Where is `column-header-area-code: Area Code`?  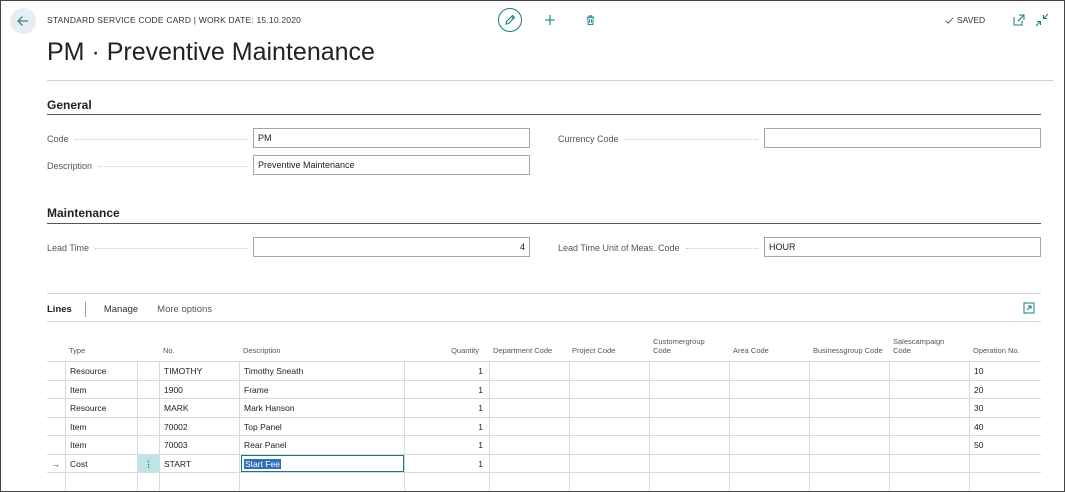 column-header-area-code: Area Code is located at coordinates (768, 346).